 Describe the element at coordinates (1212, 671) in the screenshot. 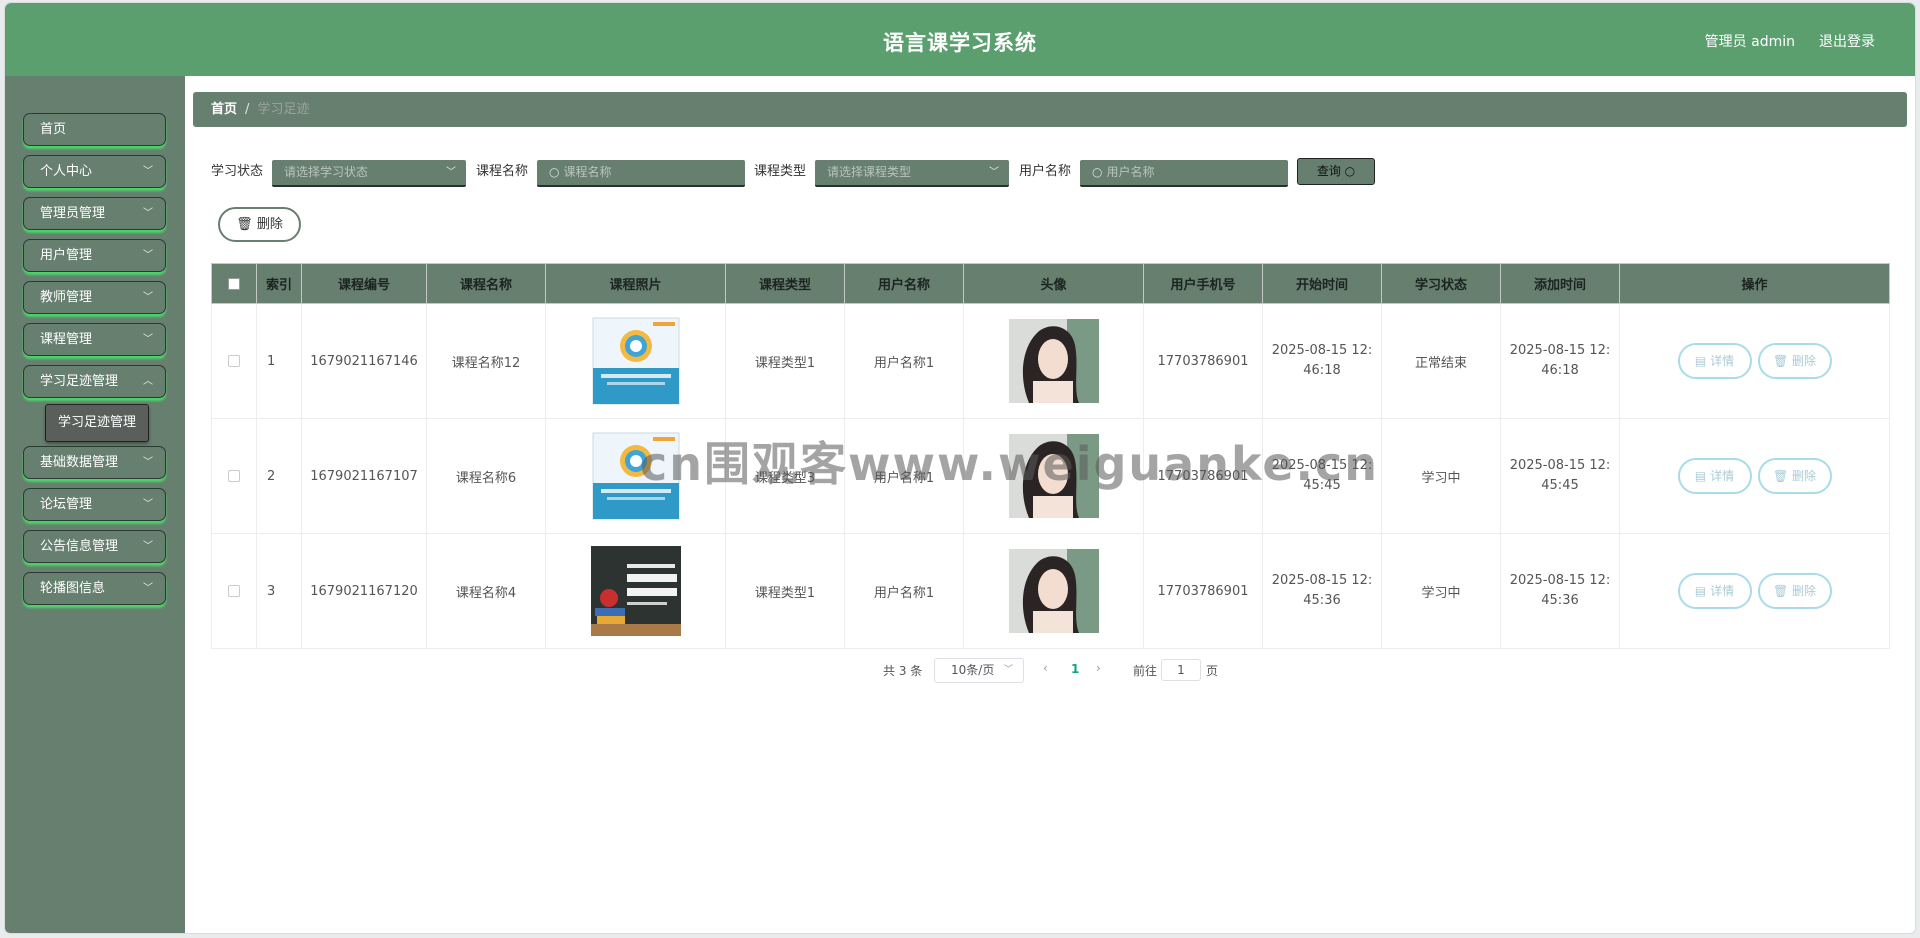

I see `page-suffix: 页` at that location.